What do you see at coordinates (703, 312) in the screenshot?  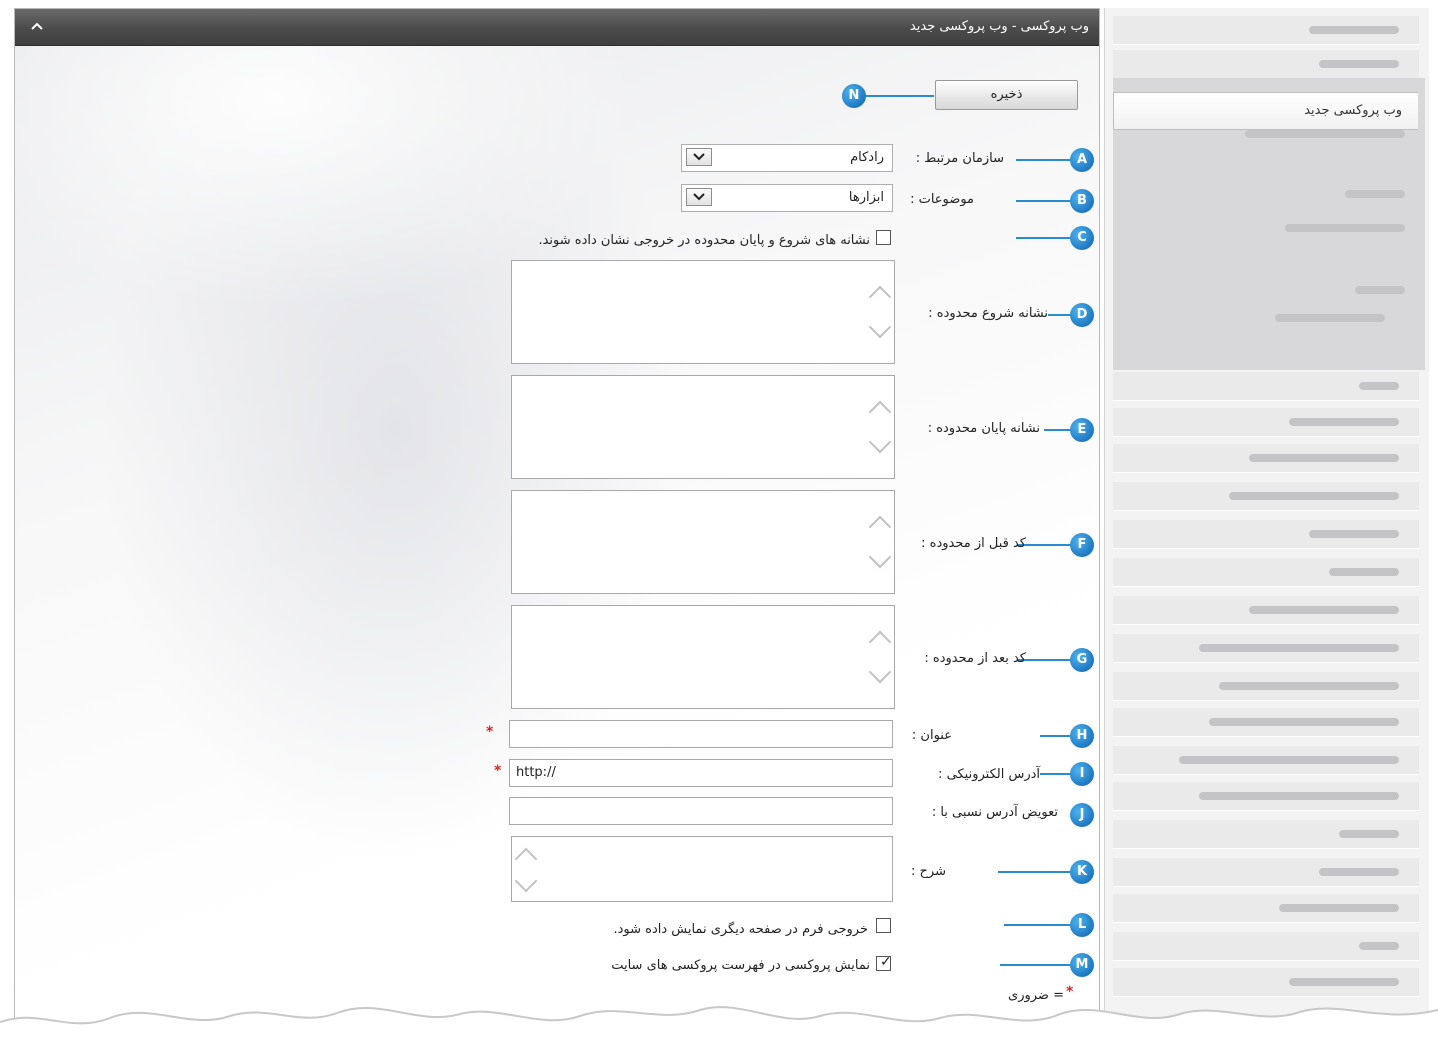 I see `range-start-textarea` at bounding box center [703, 312].